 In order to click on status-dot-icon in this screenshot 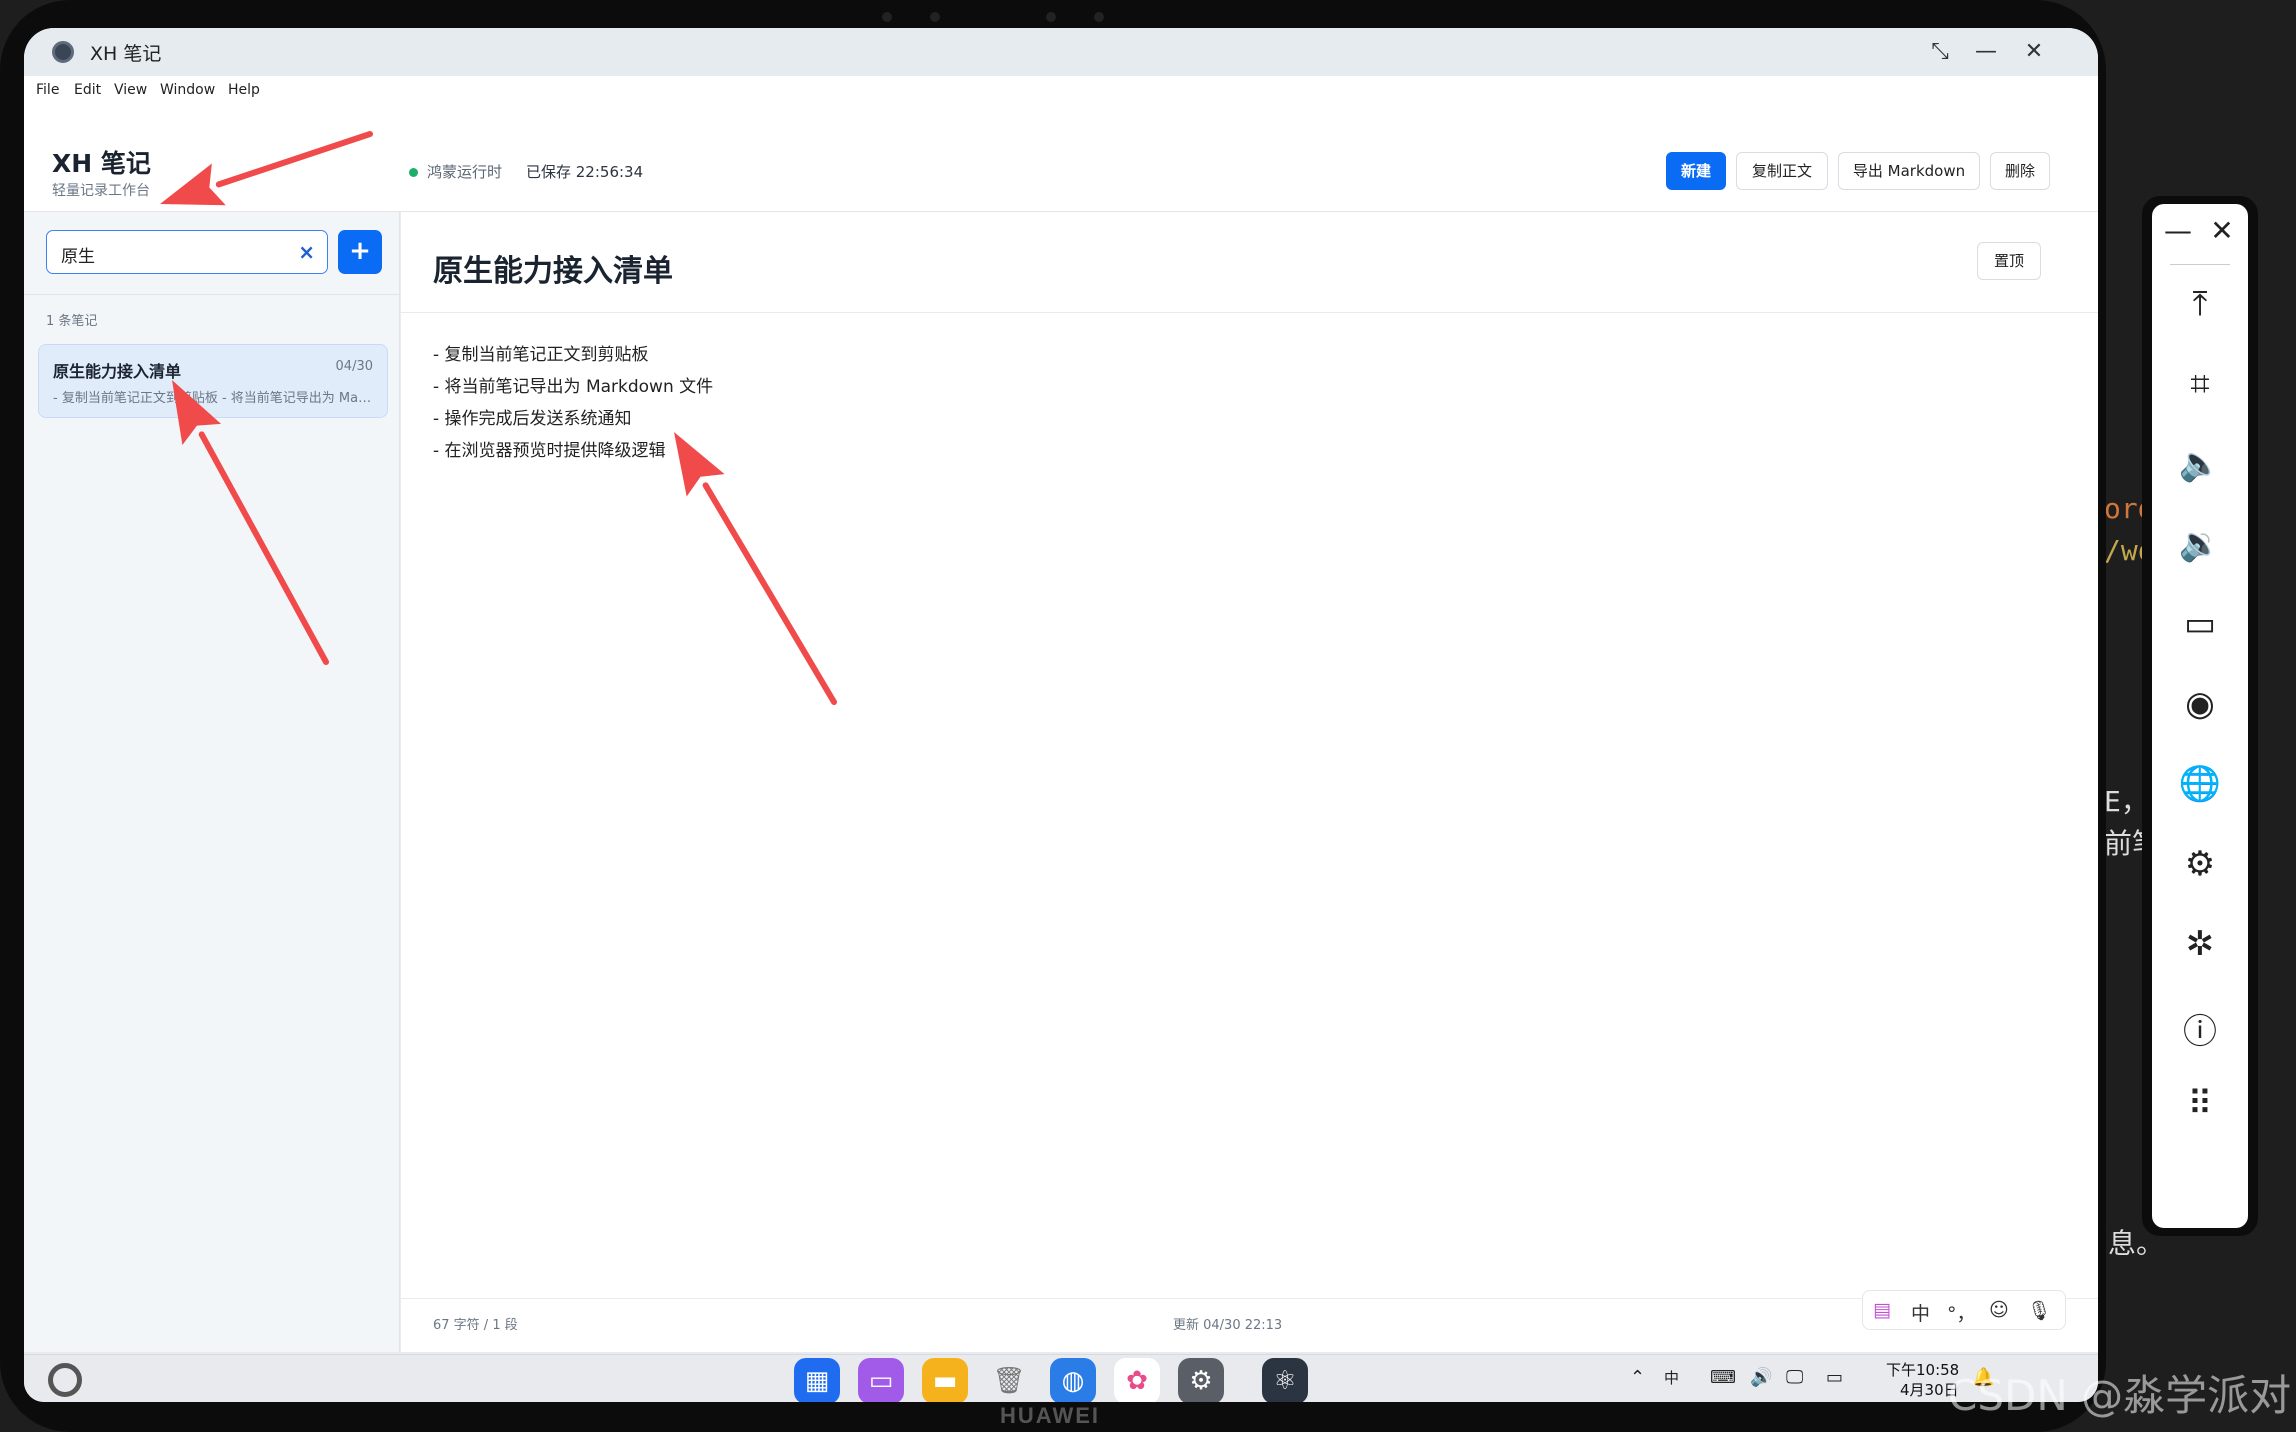, I will do `click(413, 172)`.